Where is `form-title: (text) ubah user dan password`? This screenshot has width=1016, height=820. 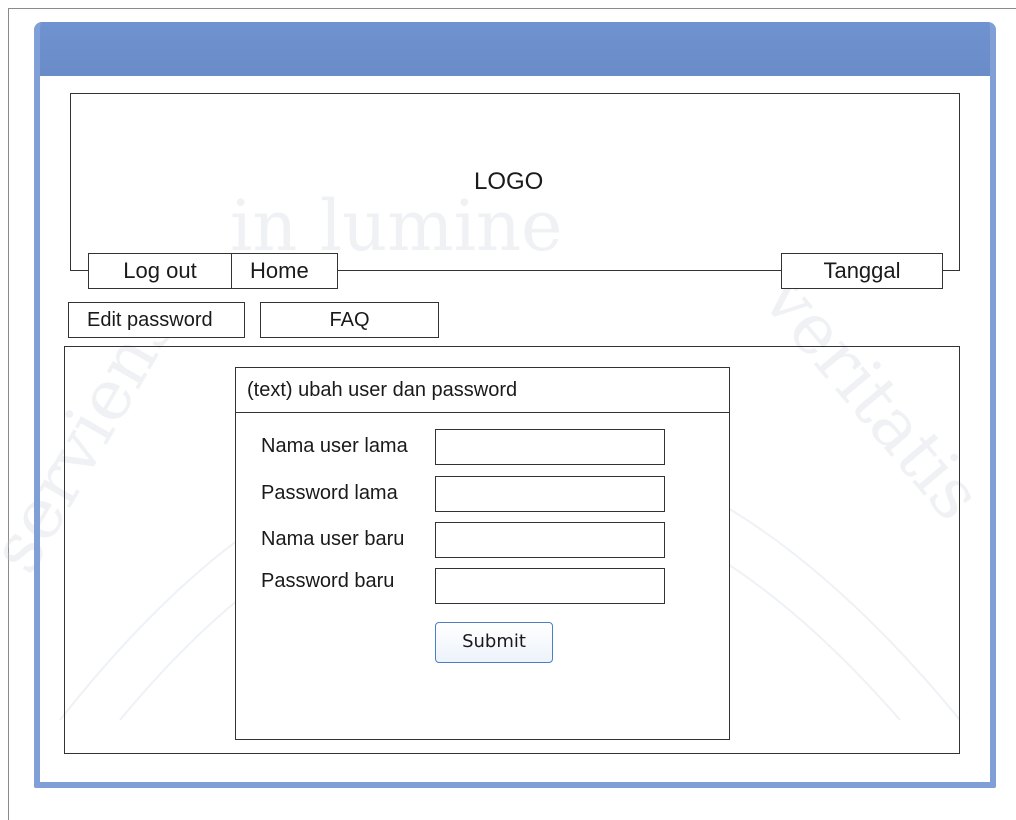
form-title: (text) ubah user dan password is located at coordinates (482, 390).